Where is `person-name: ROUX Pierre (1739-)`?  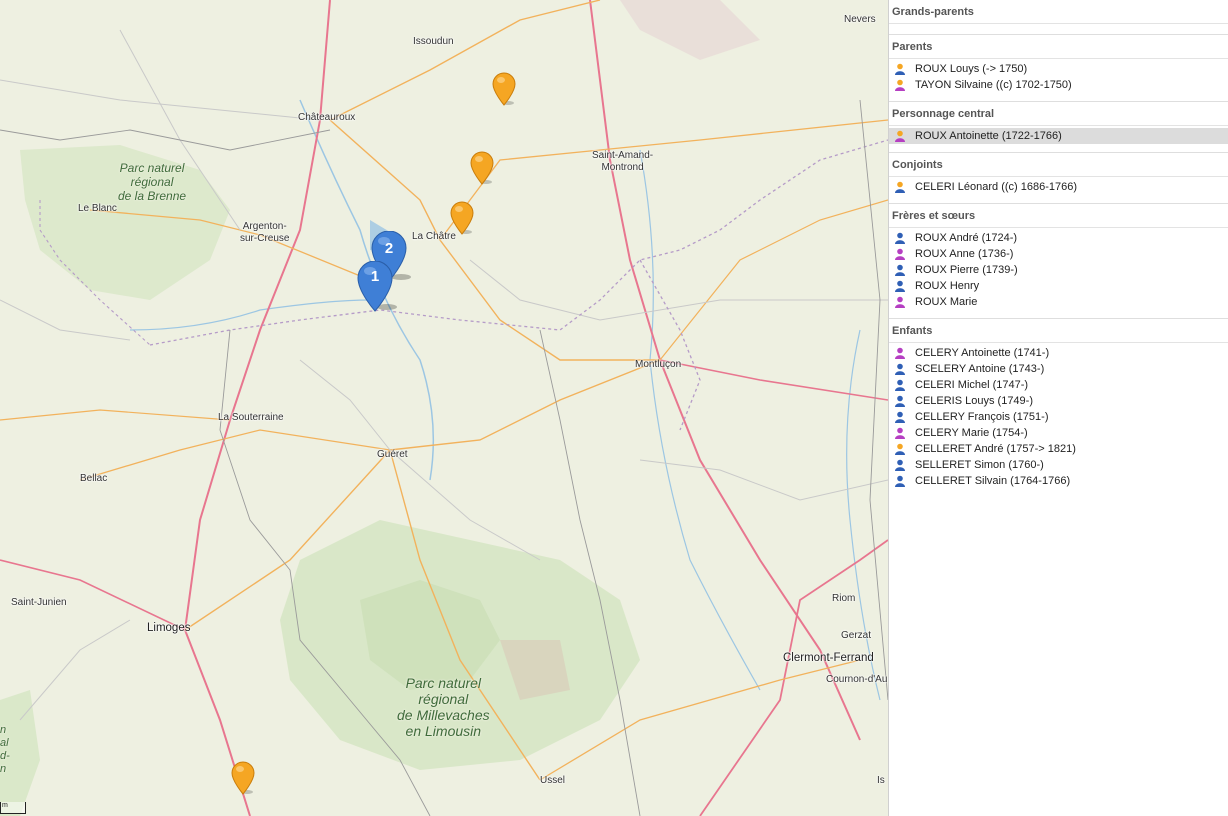 person-name: ROUX Pierre (1739-) is located at coordinates (966, 270).